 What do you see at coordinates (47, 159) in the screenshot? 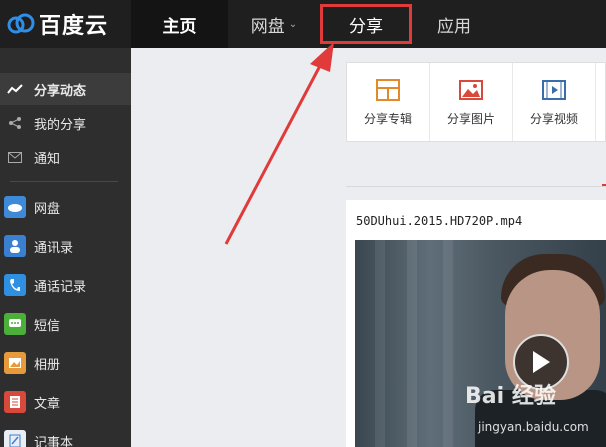
I see `sidebar-item-label: 通知` at bounding box center [47, 159].